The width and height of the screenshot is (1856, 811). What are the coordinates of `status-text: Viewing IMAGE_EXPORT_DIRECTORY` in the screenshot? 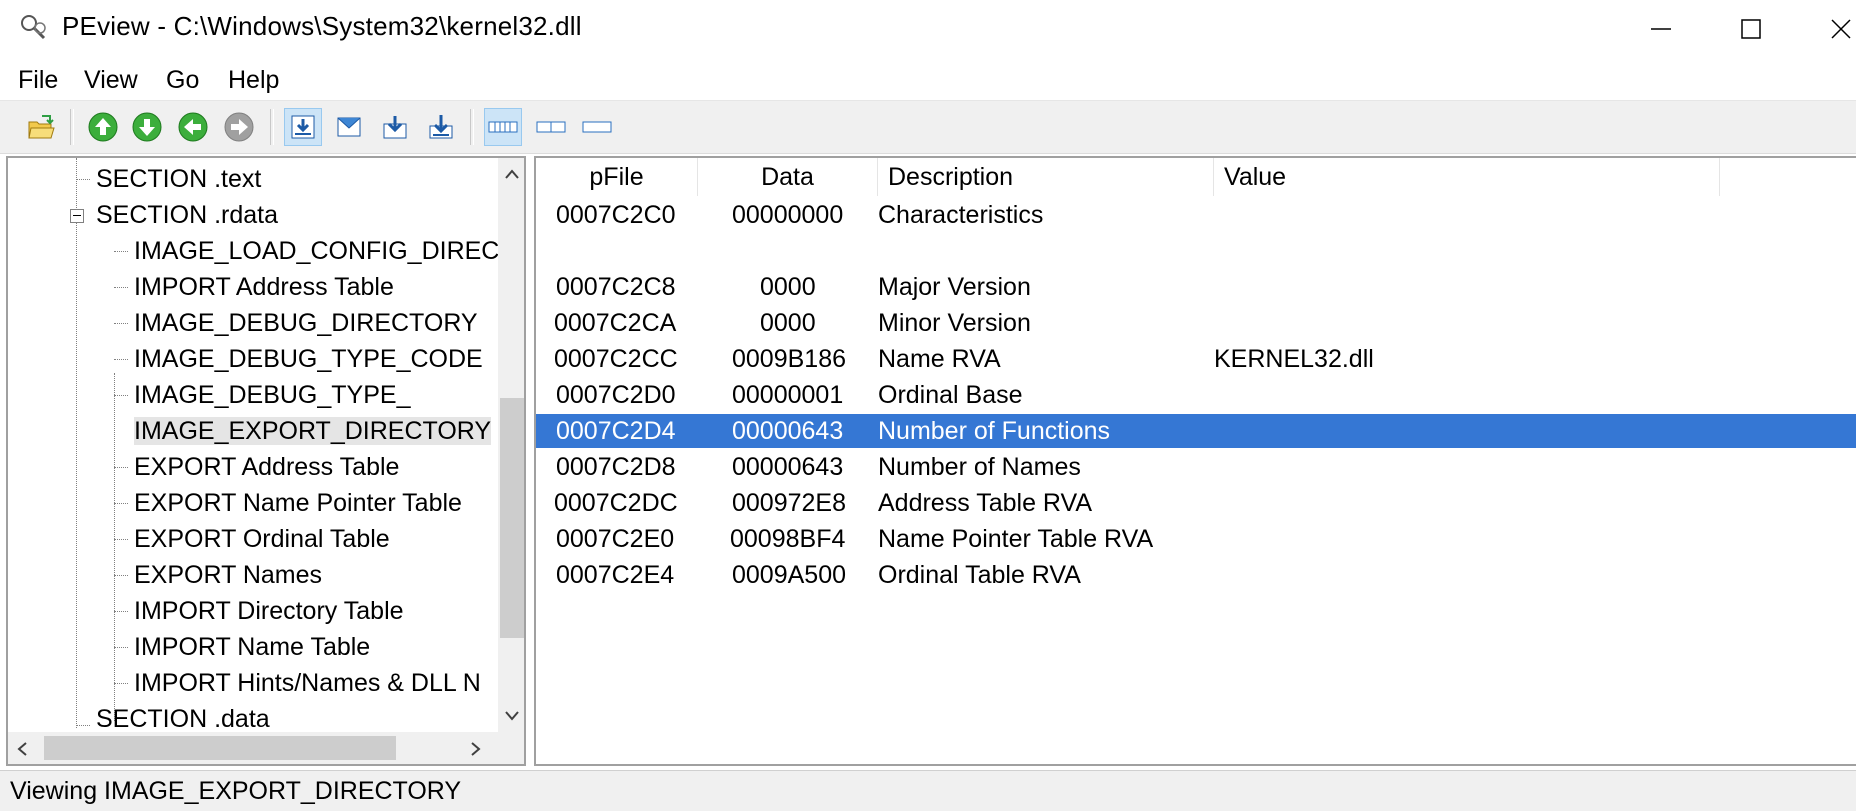 It's located at (236, 791).